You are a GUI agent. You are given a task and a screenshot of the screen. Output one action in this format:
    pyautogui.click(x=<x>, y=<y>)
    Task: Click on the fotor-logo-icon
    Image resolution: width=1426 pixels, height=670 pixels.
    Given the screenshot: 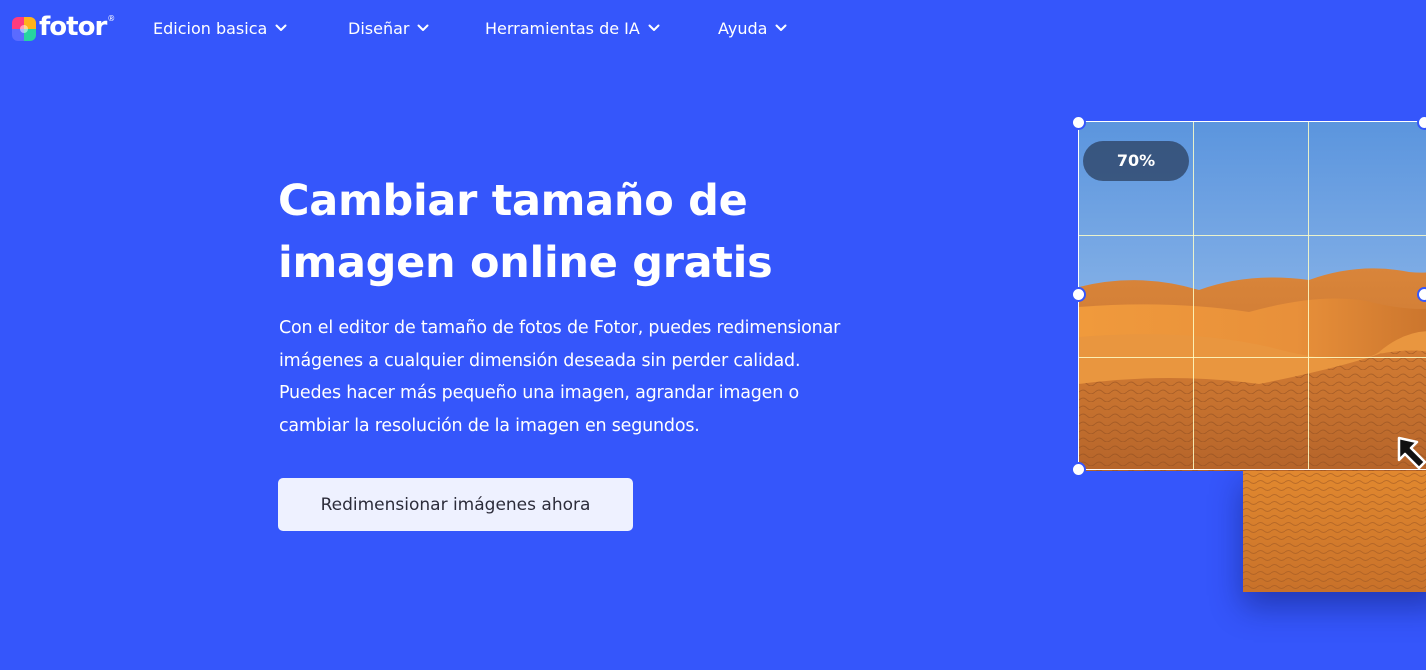 What is the action you would take?
    pyautogui.click(x=24, y=29)
    